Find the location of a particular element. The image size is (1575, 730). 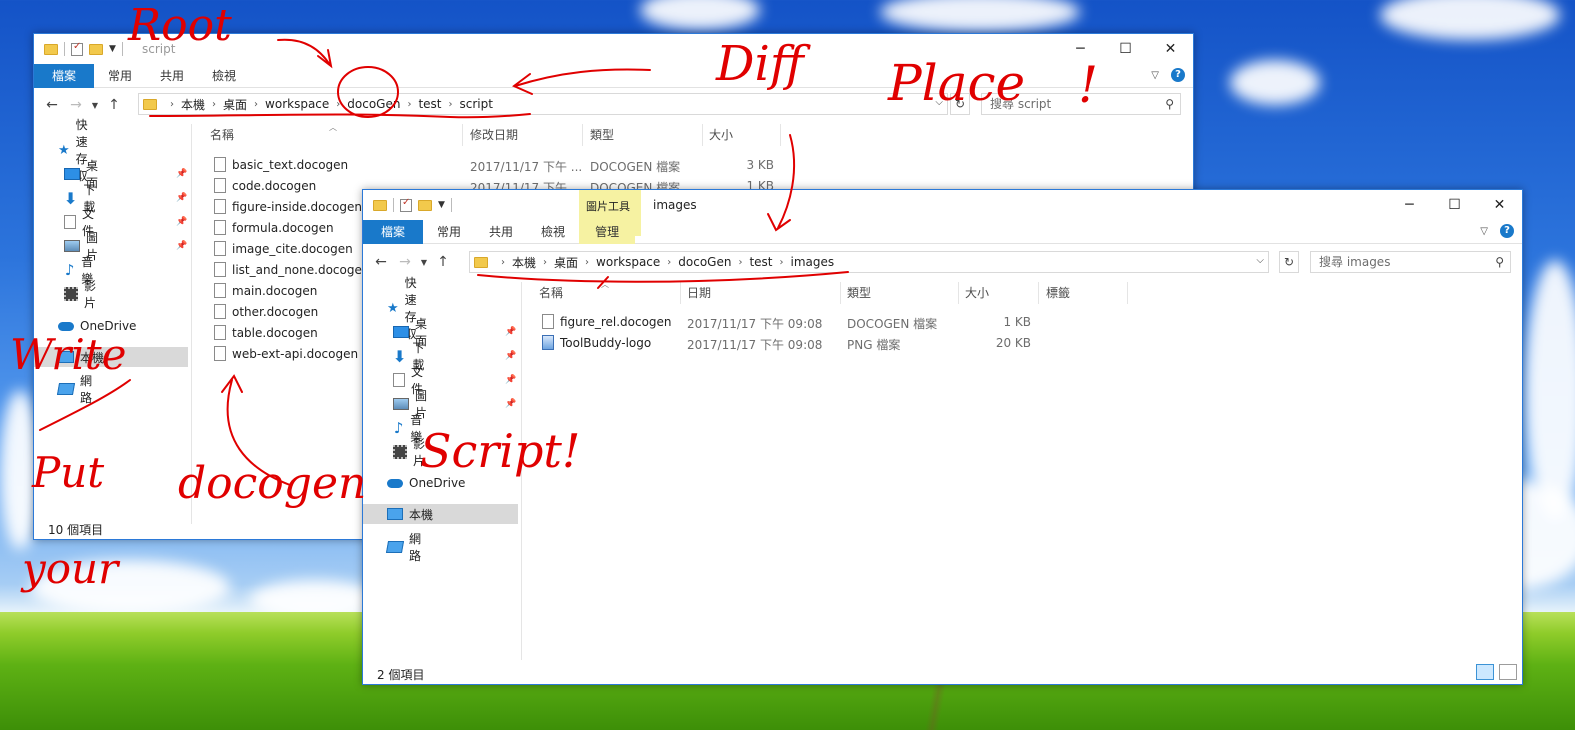

file-row: formula.docogen is located at coordinates (274, 227).